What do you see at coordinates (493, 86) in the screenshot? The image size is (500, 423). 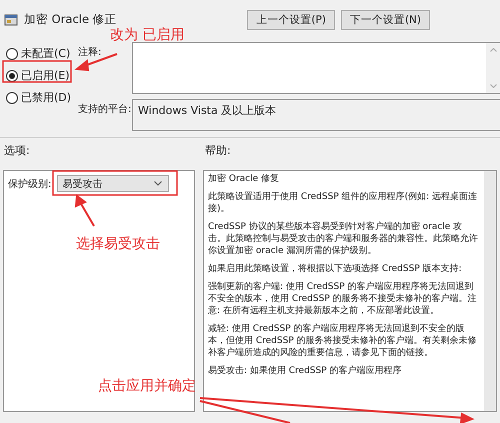 I see `scroll-down-icon` at bounding box center [493, 86].